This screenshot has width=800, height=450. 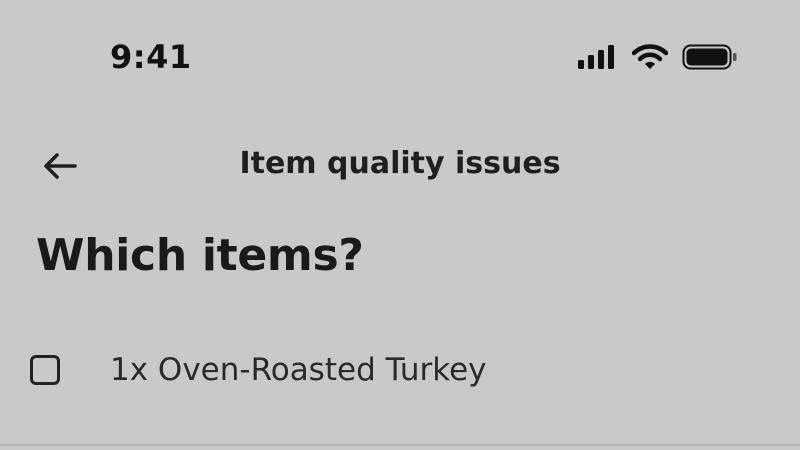 I want to click on list-item: 1x Oven-Roasted Turkey, so click(x=258, y=370).